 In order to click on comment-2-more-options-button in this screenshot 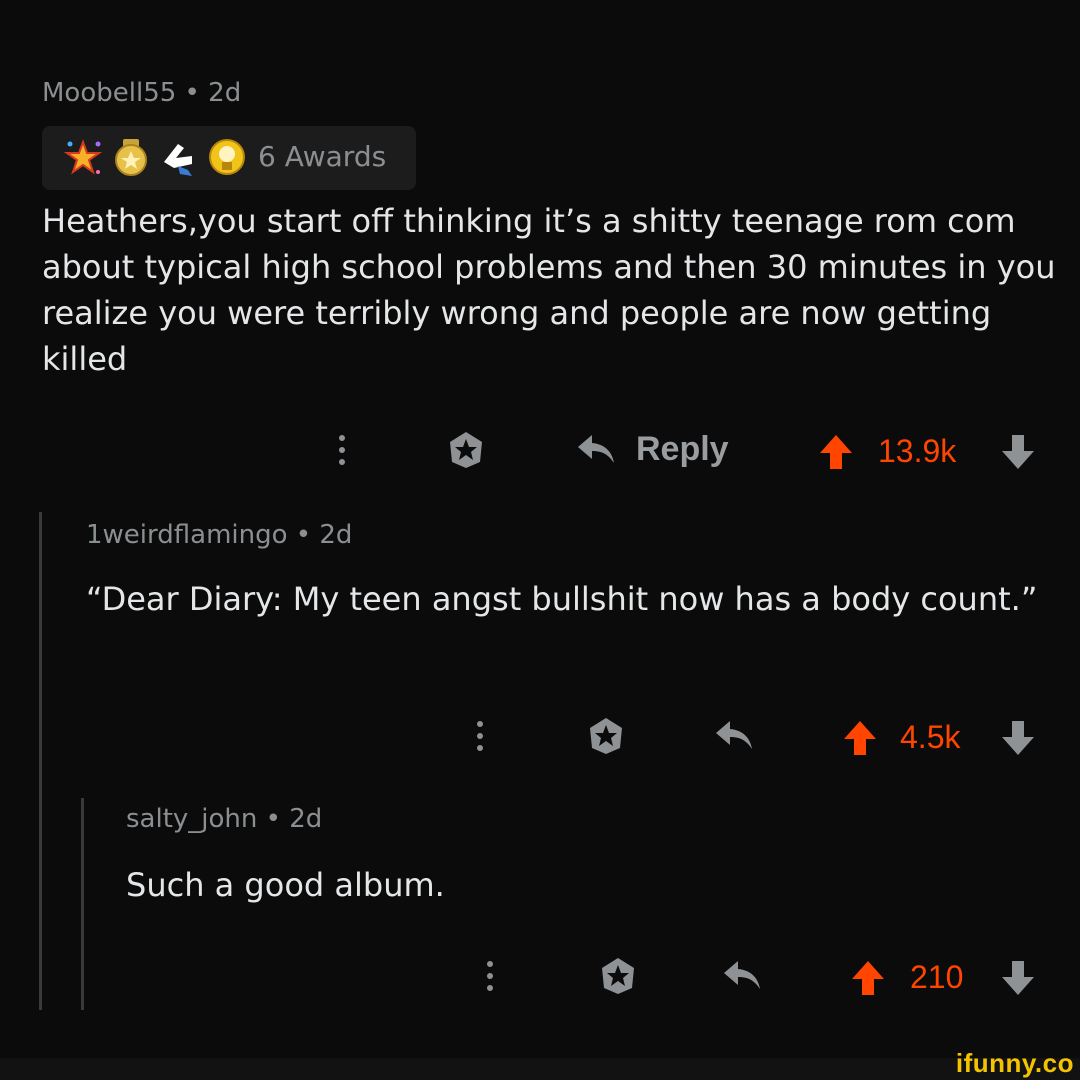, I will do `click(480, 736)`.